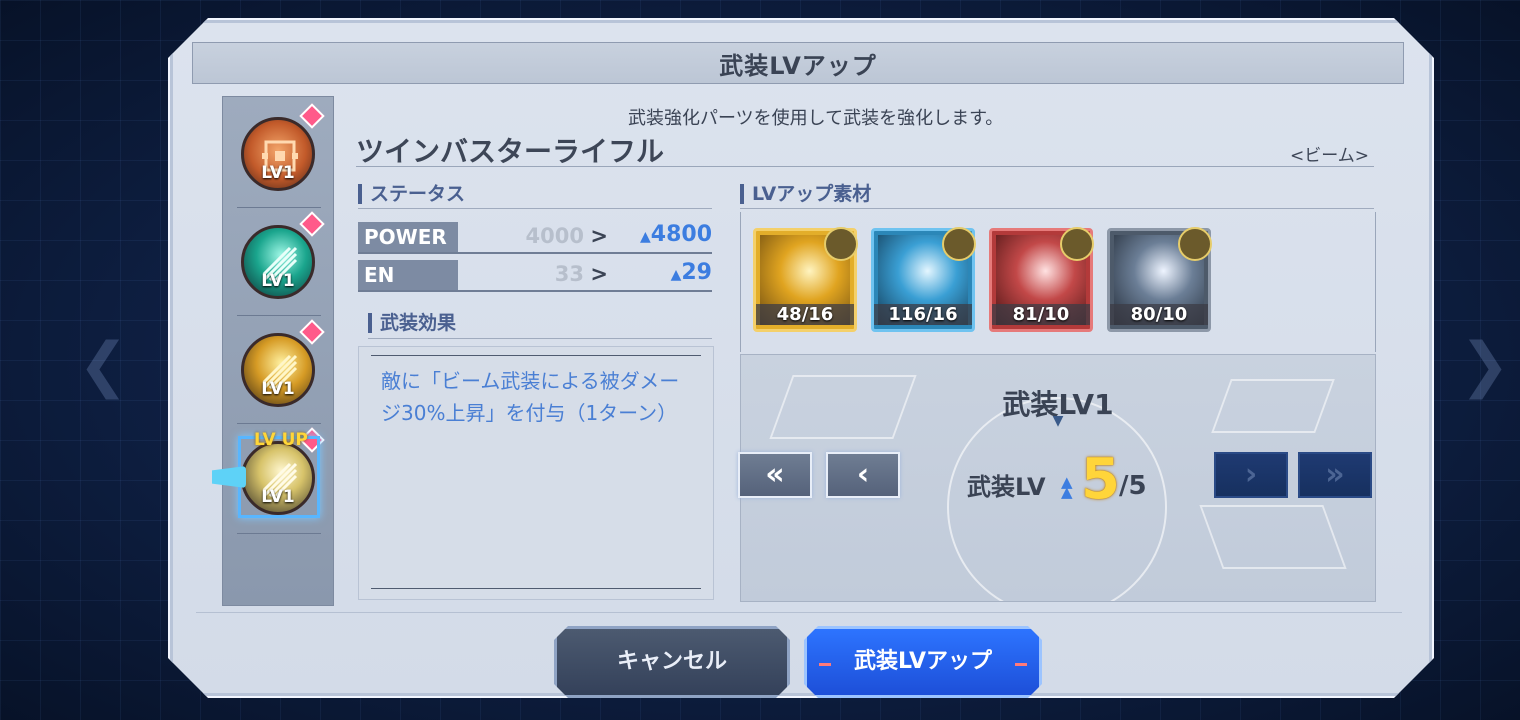 The image size is (1520, 720). I want to click on stat-old-value: 33, so click(569, 274).